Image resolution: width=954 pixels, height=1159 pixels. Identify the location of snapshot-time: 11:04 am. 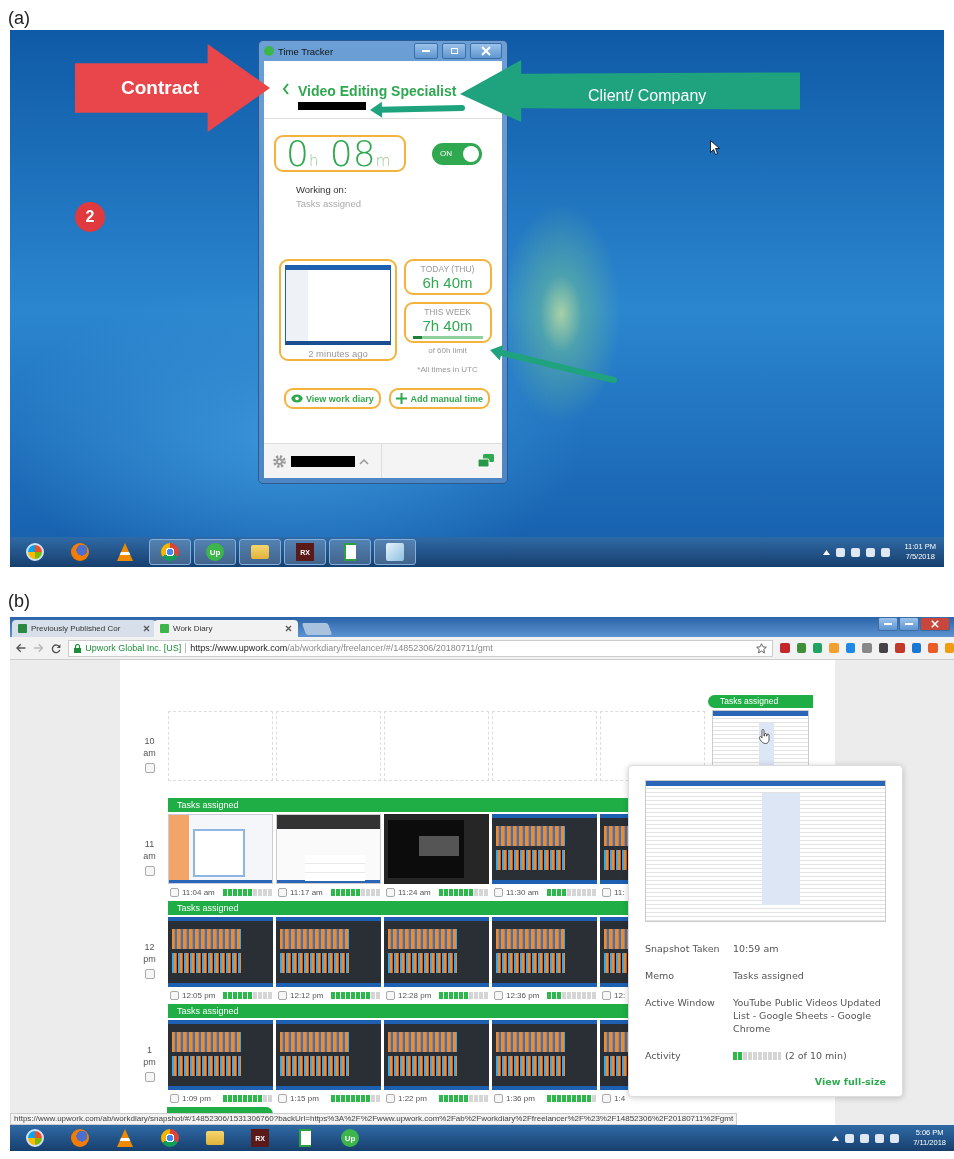
(198, 892).